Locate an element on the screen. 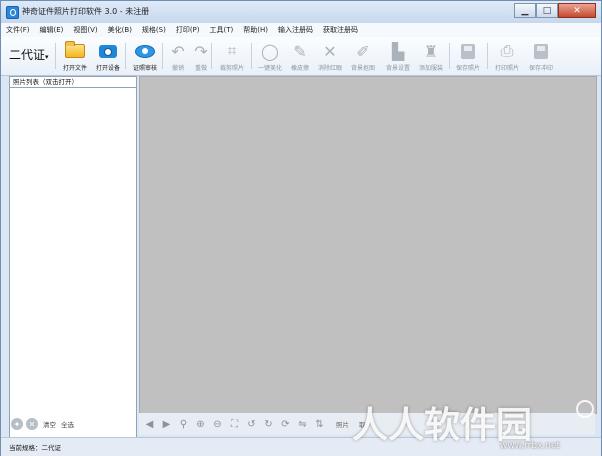 The height and width of the screenshot is (456, 602). save-print-button: 保存冲印 is located at coordinates (541, 56).